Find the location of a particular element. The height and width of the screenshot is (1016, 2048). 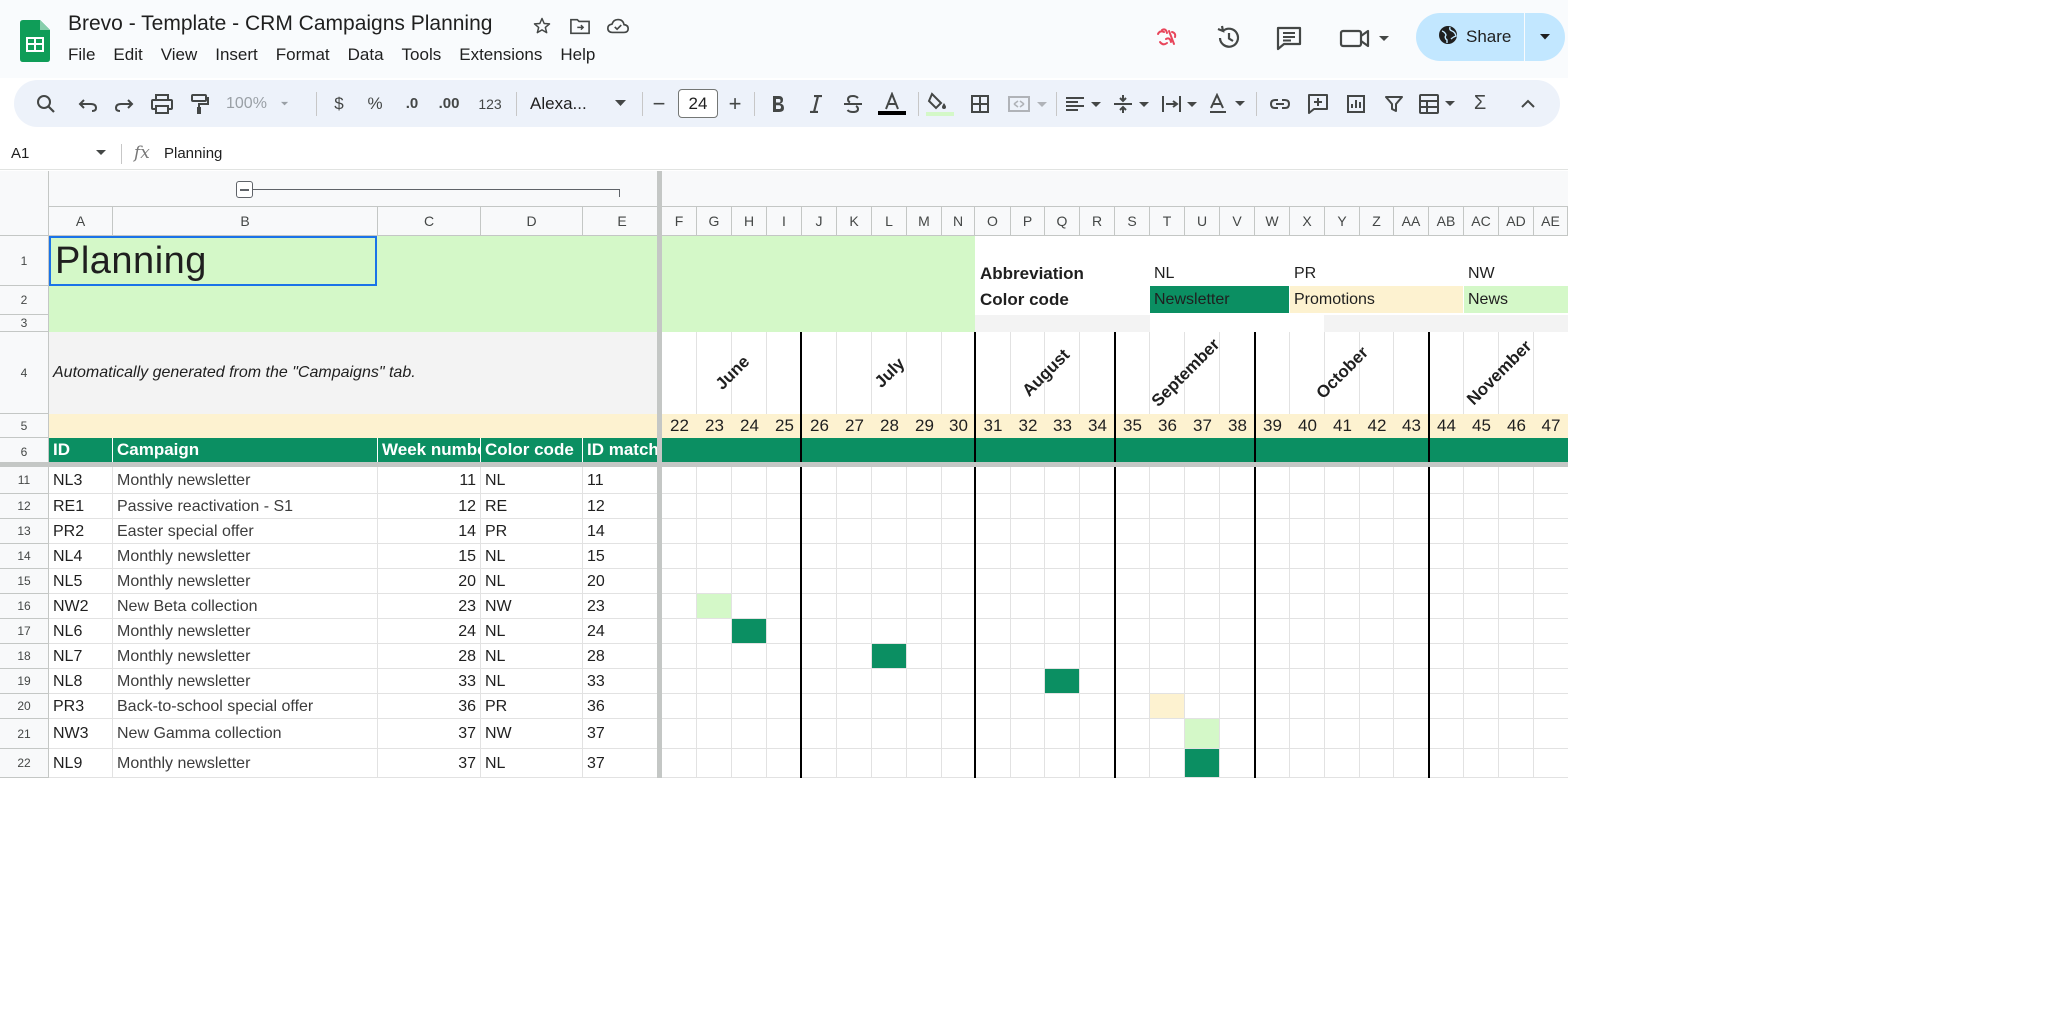

column-header-a: A is located at coordinates (81, 221).